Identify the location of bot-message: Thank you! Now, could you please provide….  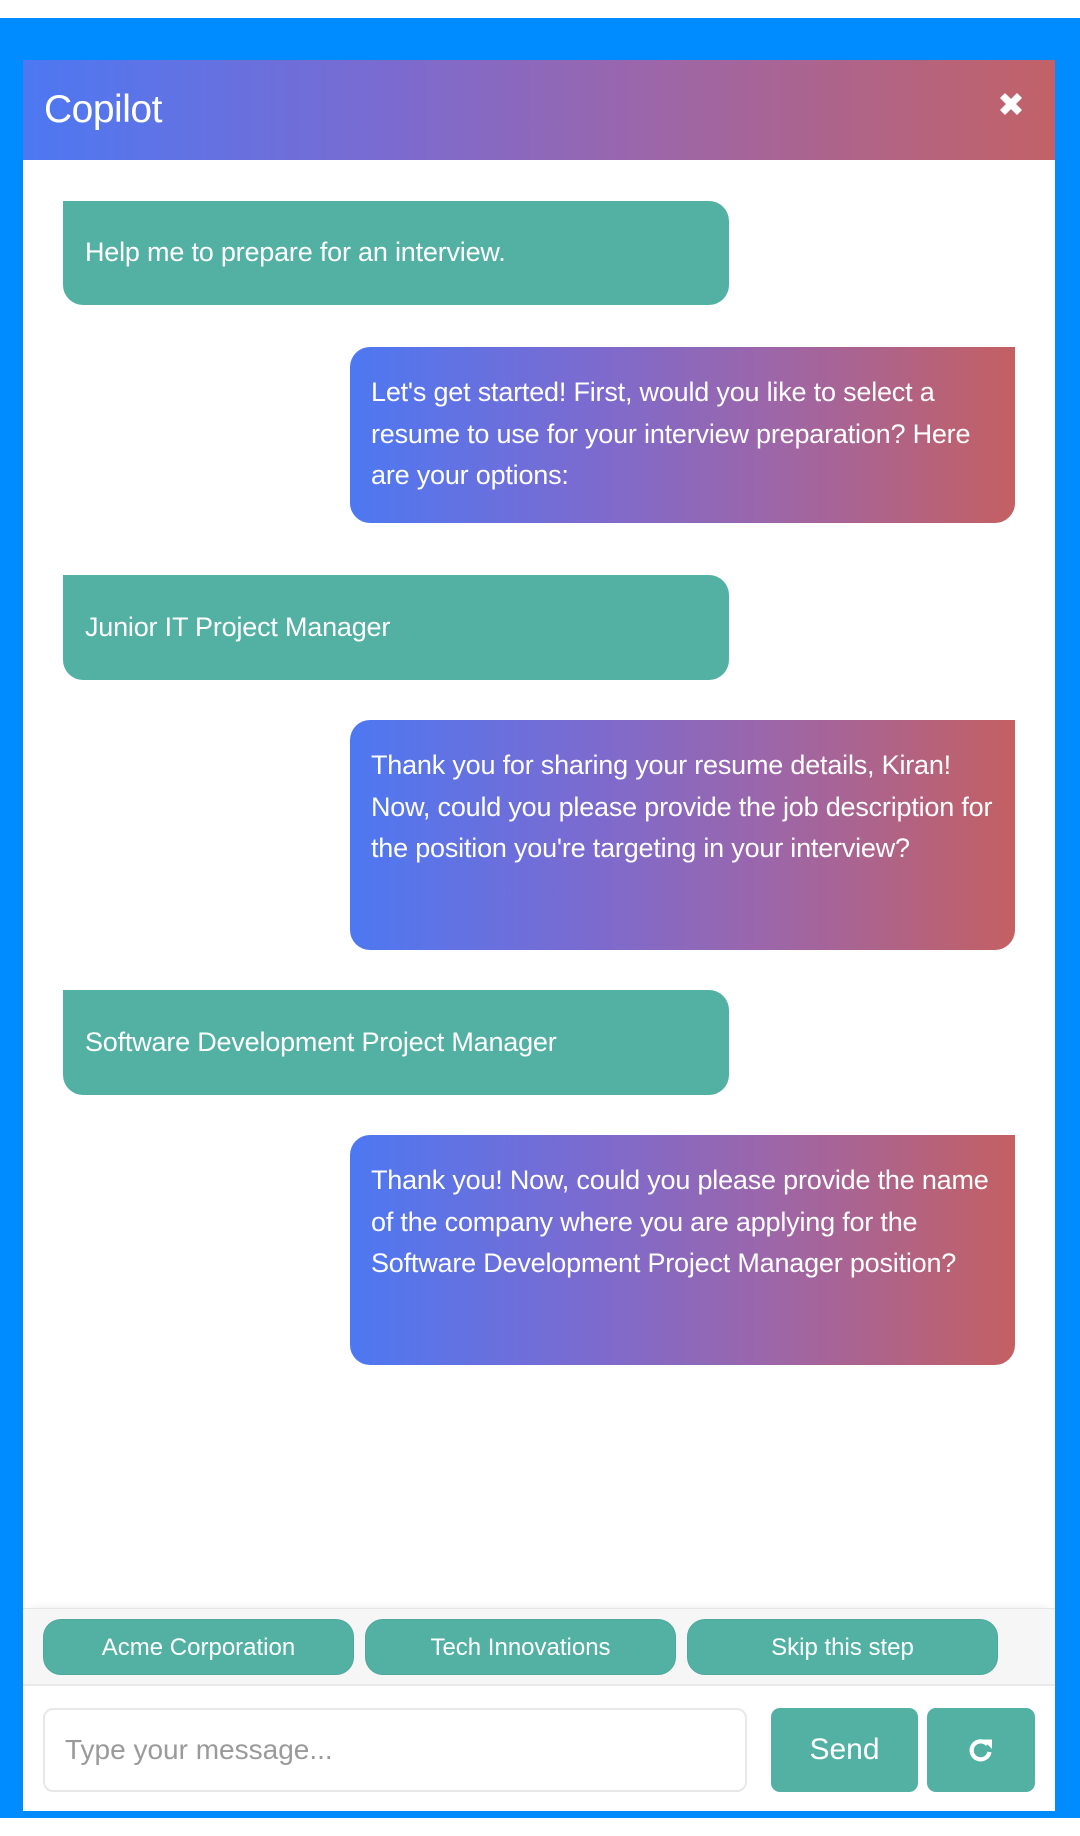
(682, 1250).